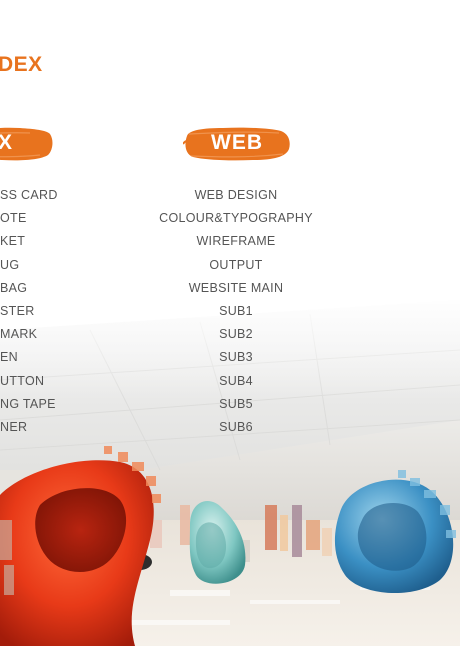 Image resolution: width=460 pixels, height=646 pixels. I want to click on list-item-label: SUB4, so click(236, 380).